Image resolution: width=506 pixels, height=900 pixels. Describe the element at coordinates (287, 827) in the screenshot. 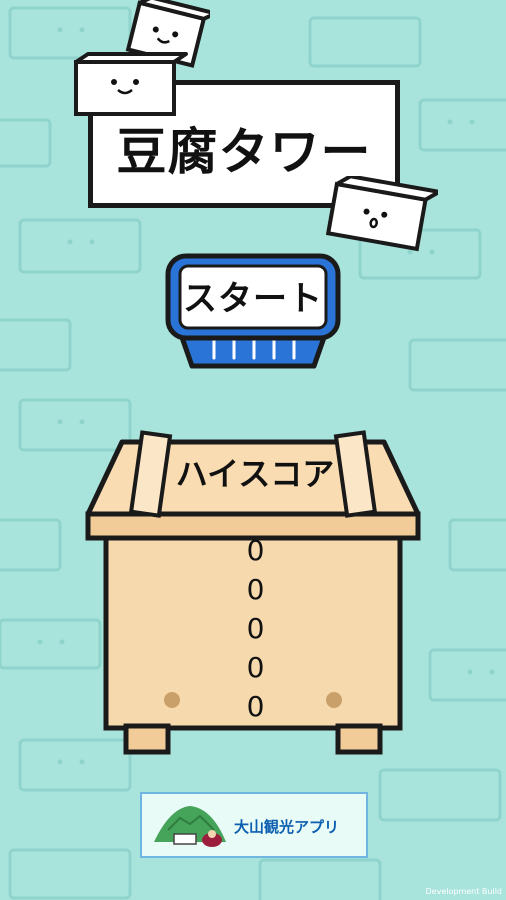

I see `banner-label: 大山観光アプリ` at that location.